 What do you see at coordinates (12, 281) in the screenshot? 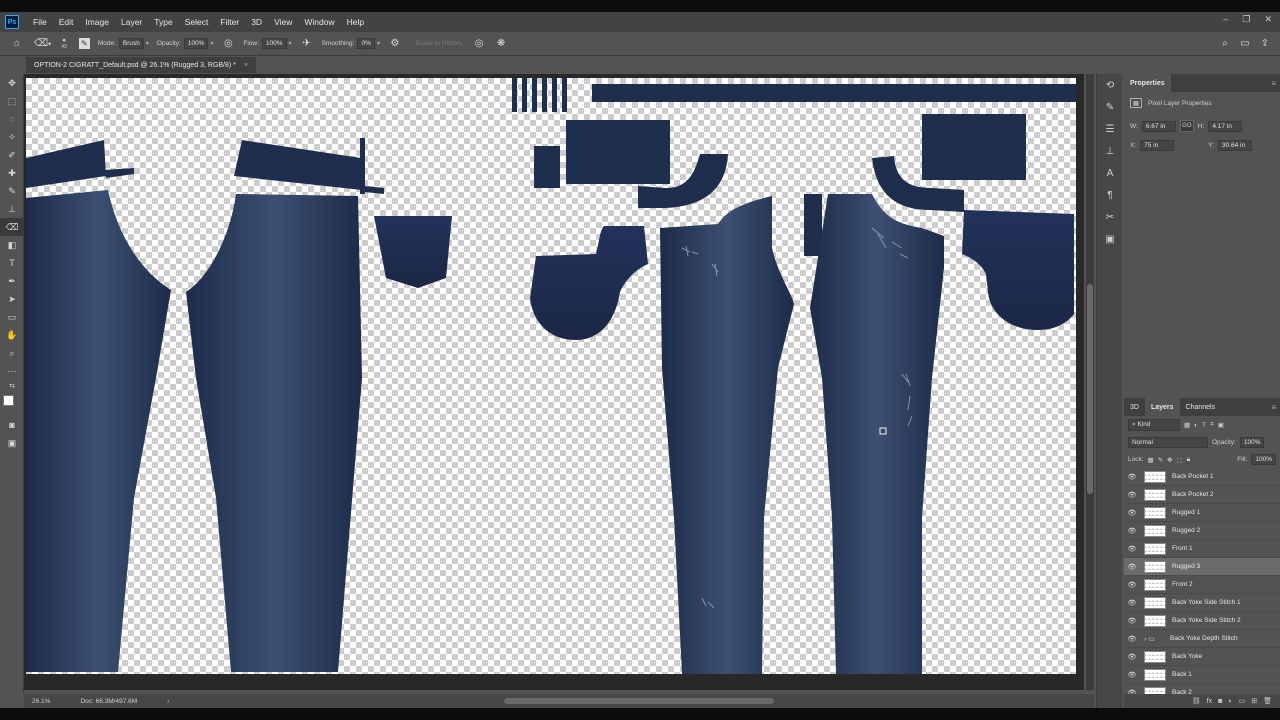
I see `pen-tool-icon: ✒` at bounding box center [12, 281].